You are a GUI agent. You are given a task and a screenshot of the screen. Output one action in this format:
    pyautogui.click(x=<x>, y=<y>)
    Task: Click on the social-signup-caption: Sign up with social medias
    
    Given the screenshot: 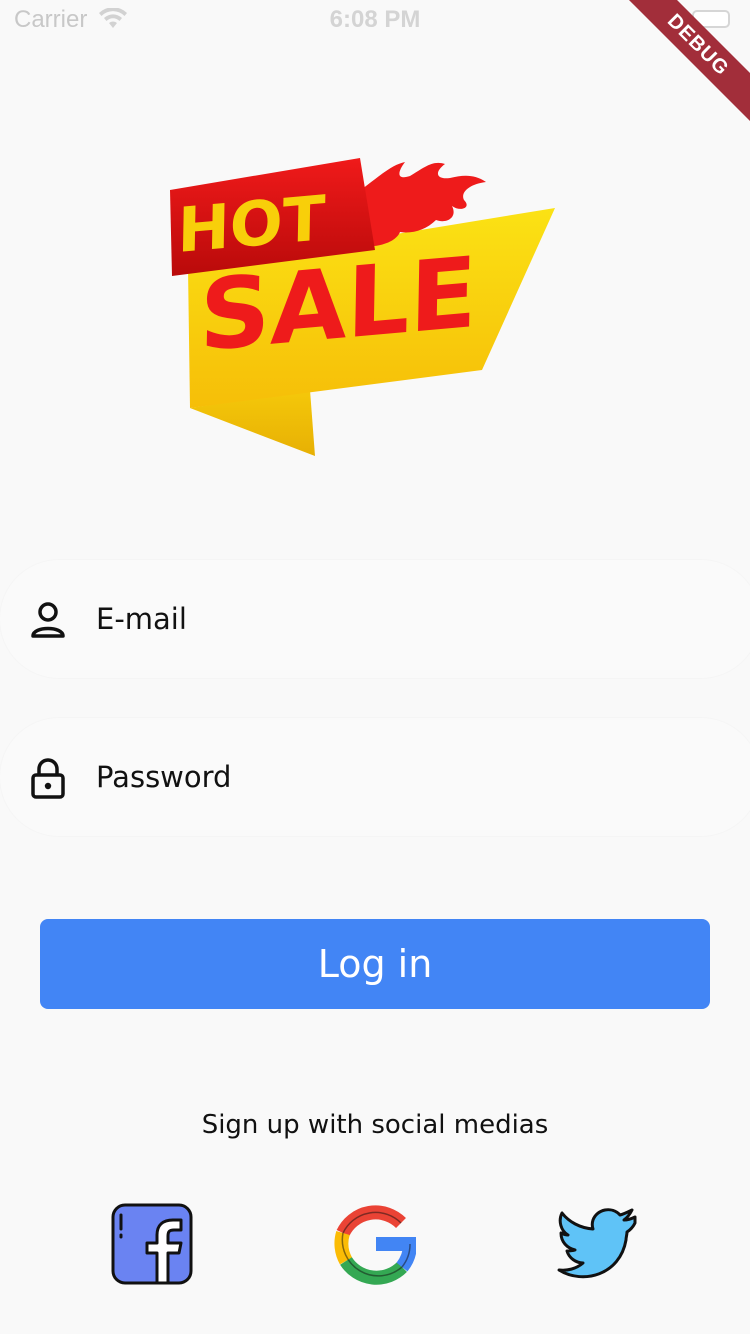 What is the action you would take?
    pyautogui.click(x=375, y=1125)
    